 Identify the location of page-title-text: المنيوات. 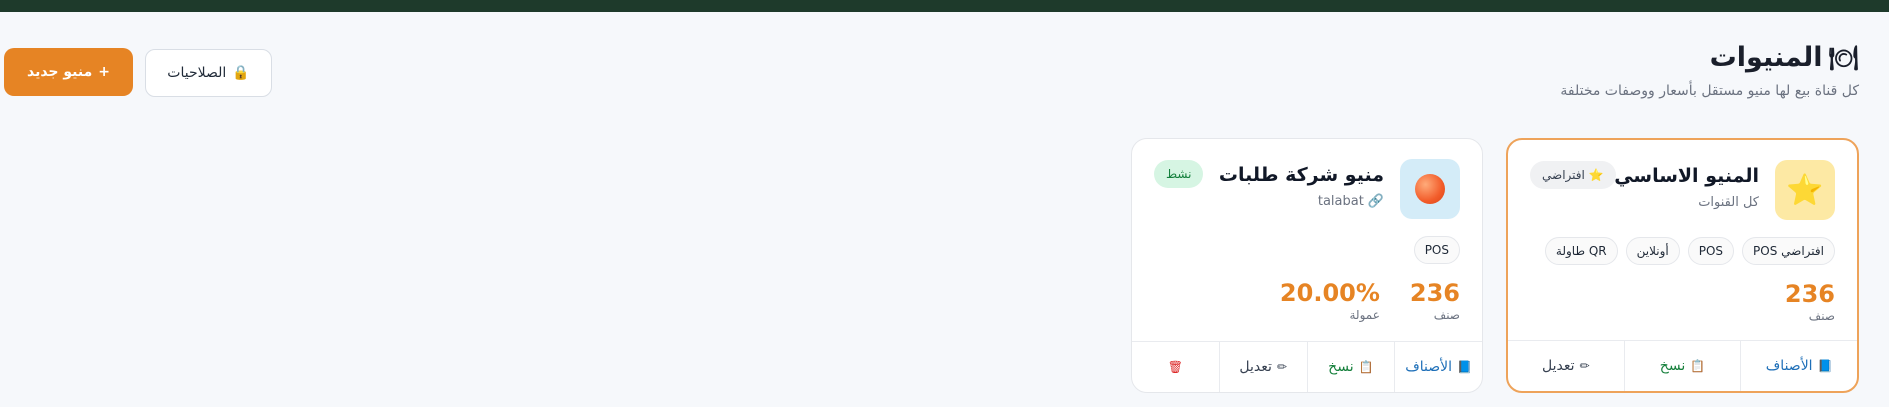
(1766, 57).